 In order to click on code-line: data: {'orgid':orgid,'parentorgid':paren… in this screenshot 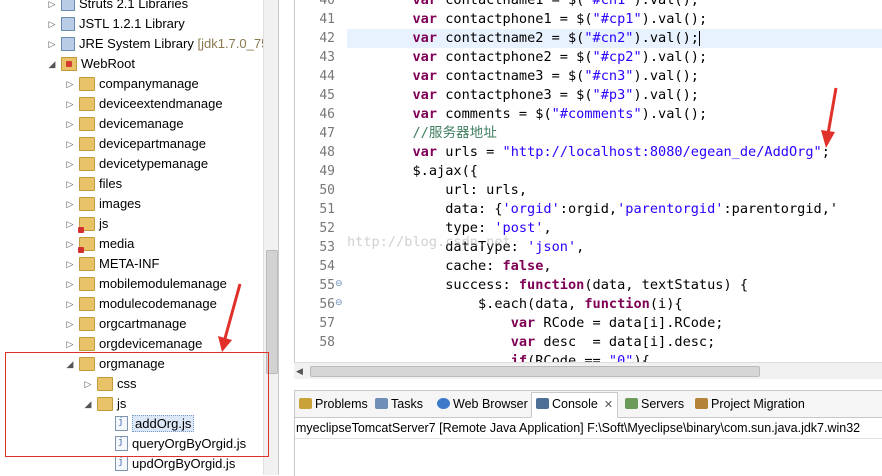, I will do `click(614, 209)`.